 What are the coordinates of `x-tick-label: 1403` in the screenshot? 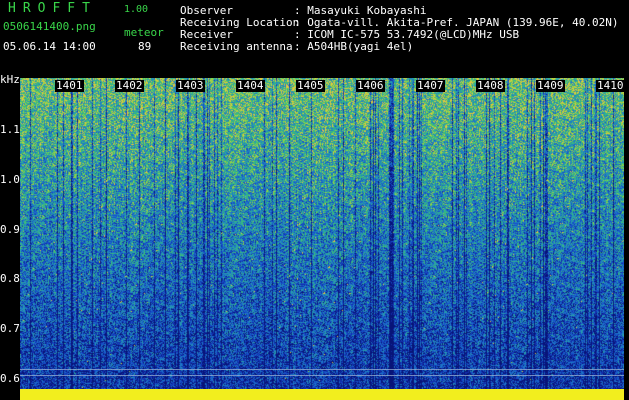 It's located at (190, 85).